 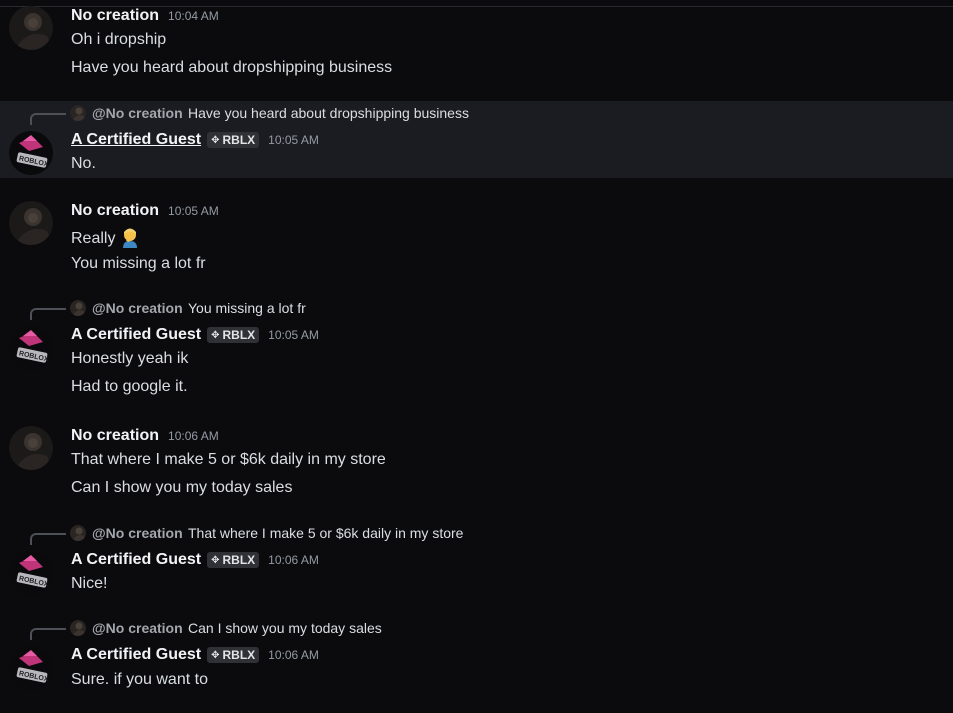 What do you see at coordinates (130, 237) in the screenshot?
I see `person-facepalming-emoji` at bounding box center [130, 237].